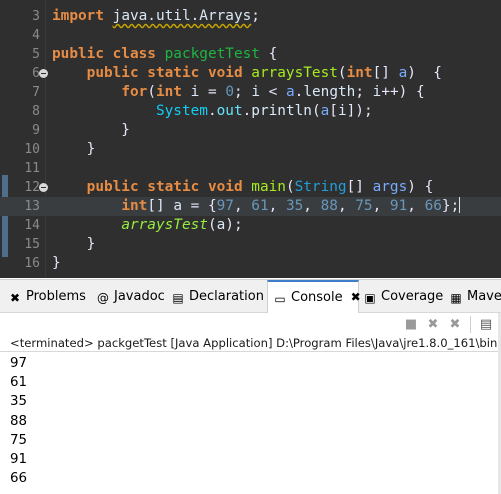 Image resolution: width=501 pixels, height=494 pixels. Describe the element at coordinates (250, 149) in the screenshot. I see `code-line: 10 }` at that location.